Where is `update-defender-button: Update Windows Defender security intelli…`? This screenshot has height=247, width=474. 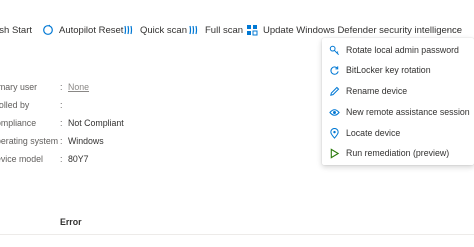
update-defender-button: Update Windows Defender security intelli… is located at coordinates (354, 30).